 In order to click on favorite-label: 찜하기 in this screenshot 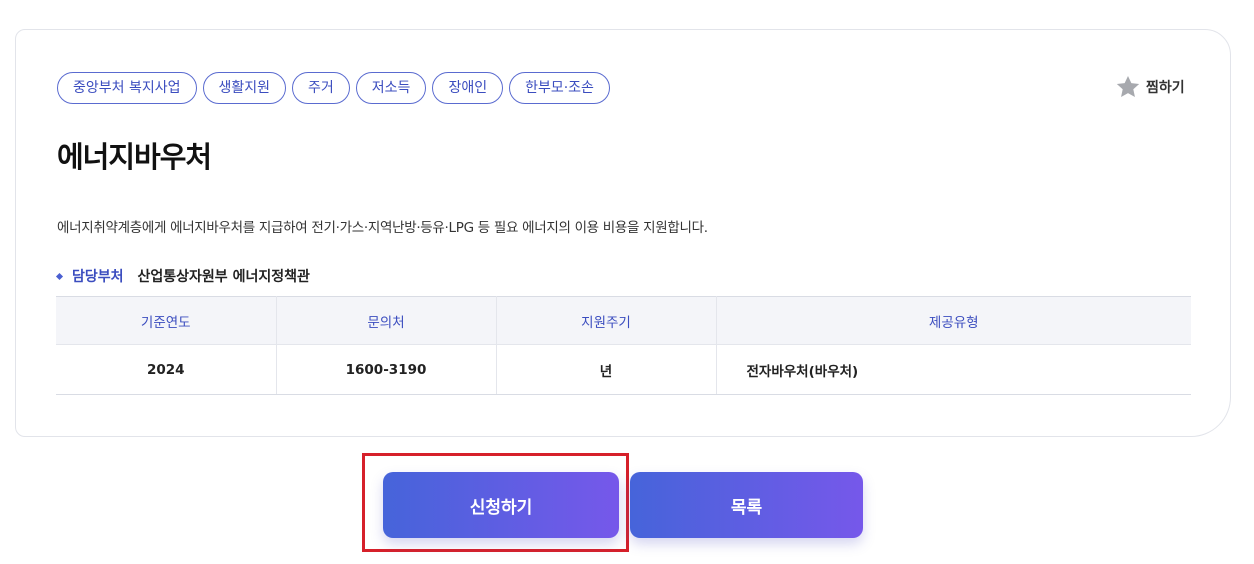, I will do `click(1165, 88)`.